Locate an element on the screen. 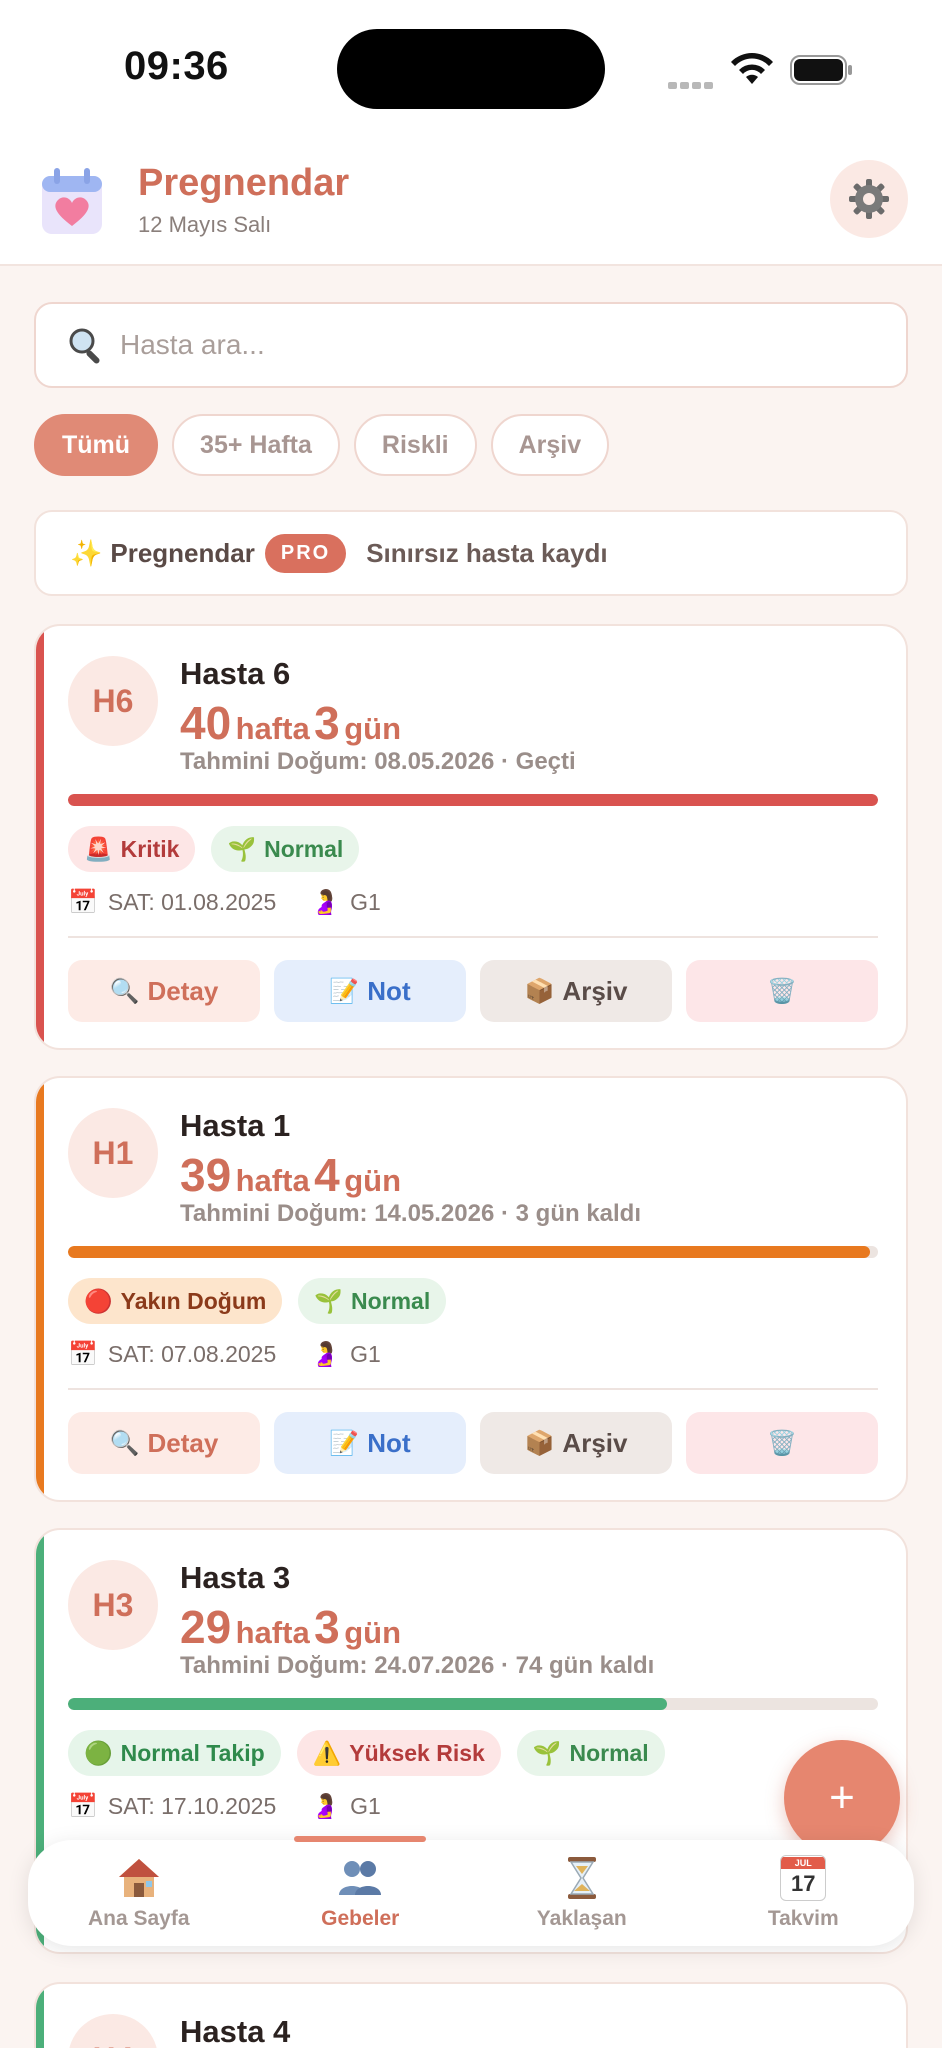 Image resolution: width=942 pixels, height=2048 pixels. add-patient-button: + is located at coordinates (842, 1798).